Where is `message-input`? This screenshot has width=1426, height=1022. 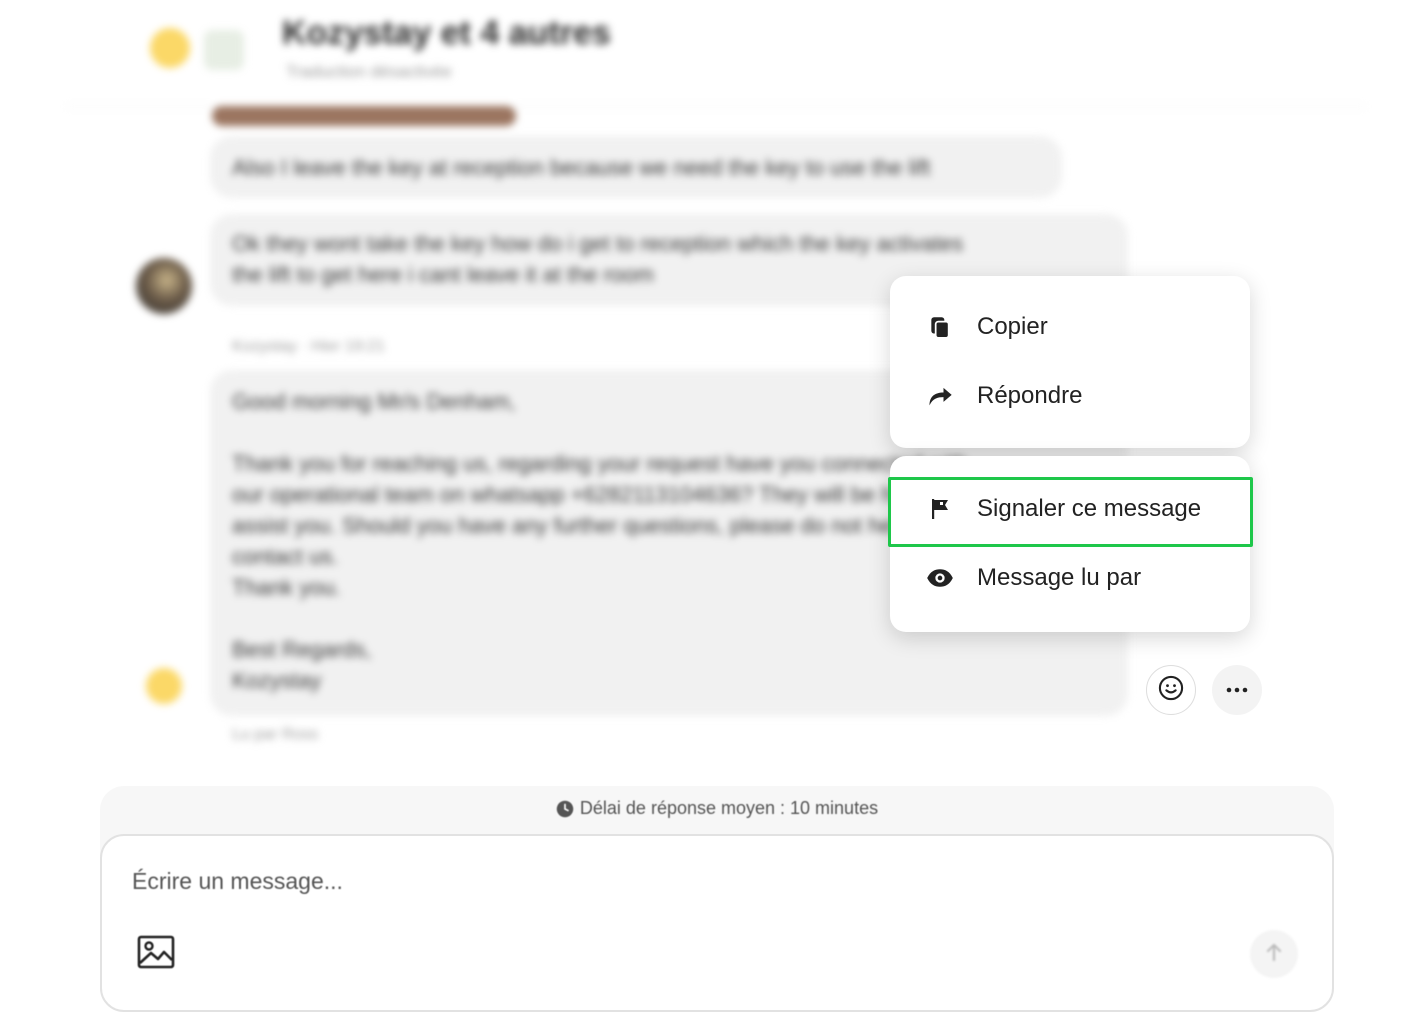
message-input is located at coordinates (582, 881).